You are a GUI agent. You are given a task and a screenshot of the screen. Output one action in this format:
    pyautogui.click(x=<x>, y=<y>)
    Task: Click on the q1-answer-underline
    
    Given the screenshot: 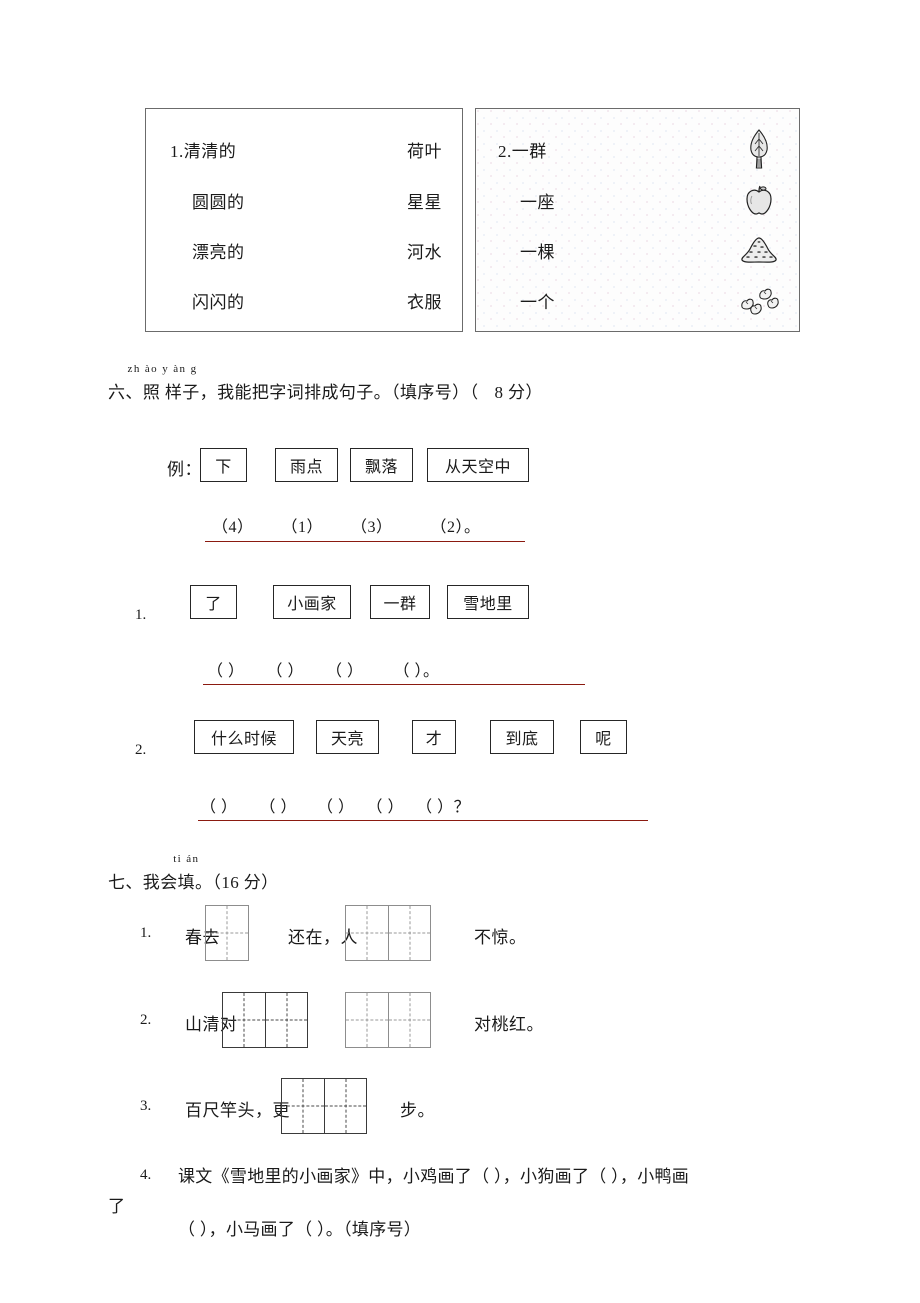 What is the action you would take?
    pyautogui.click(x=394, y=684)
    